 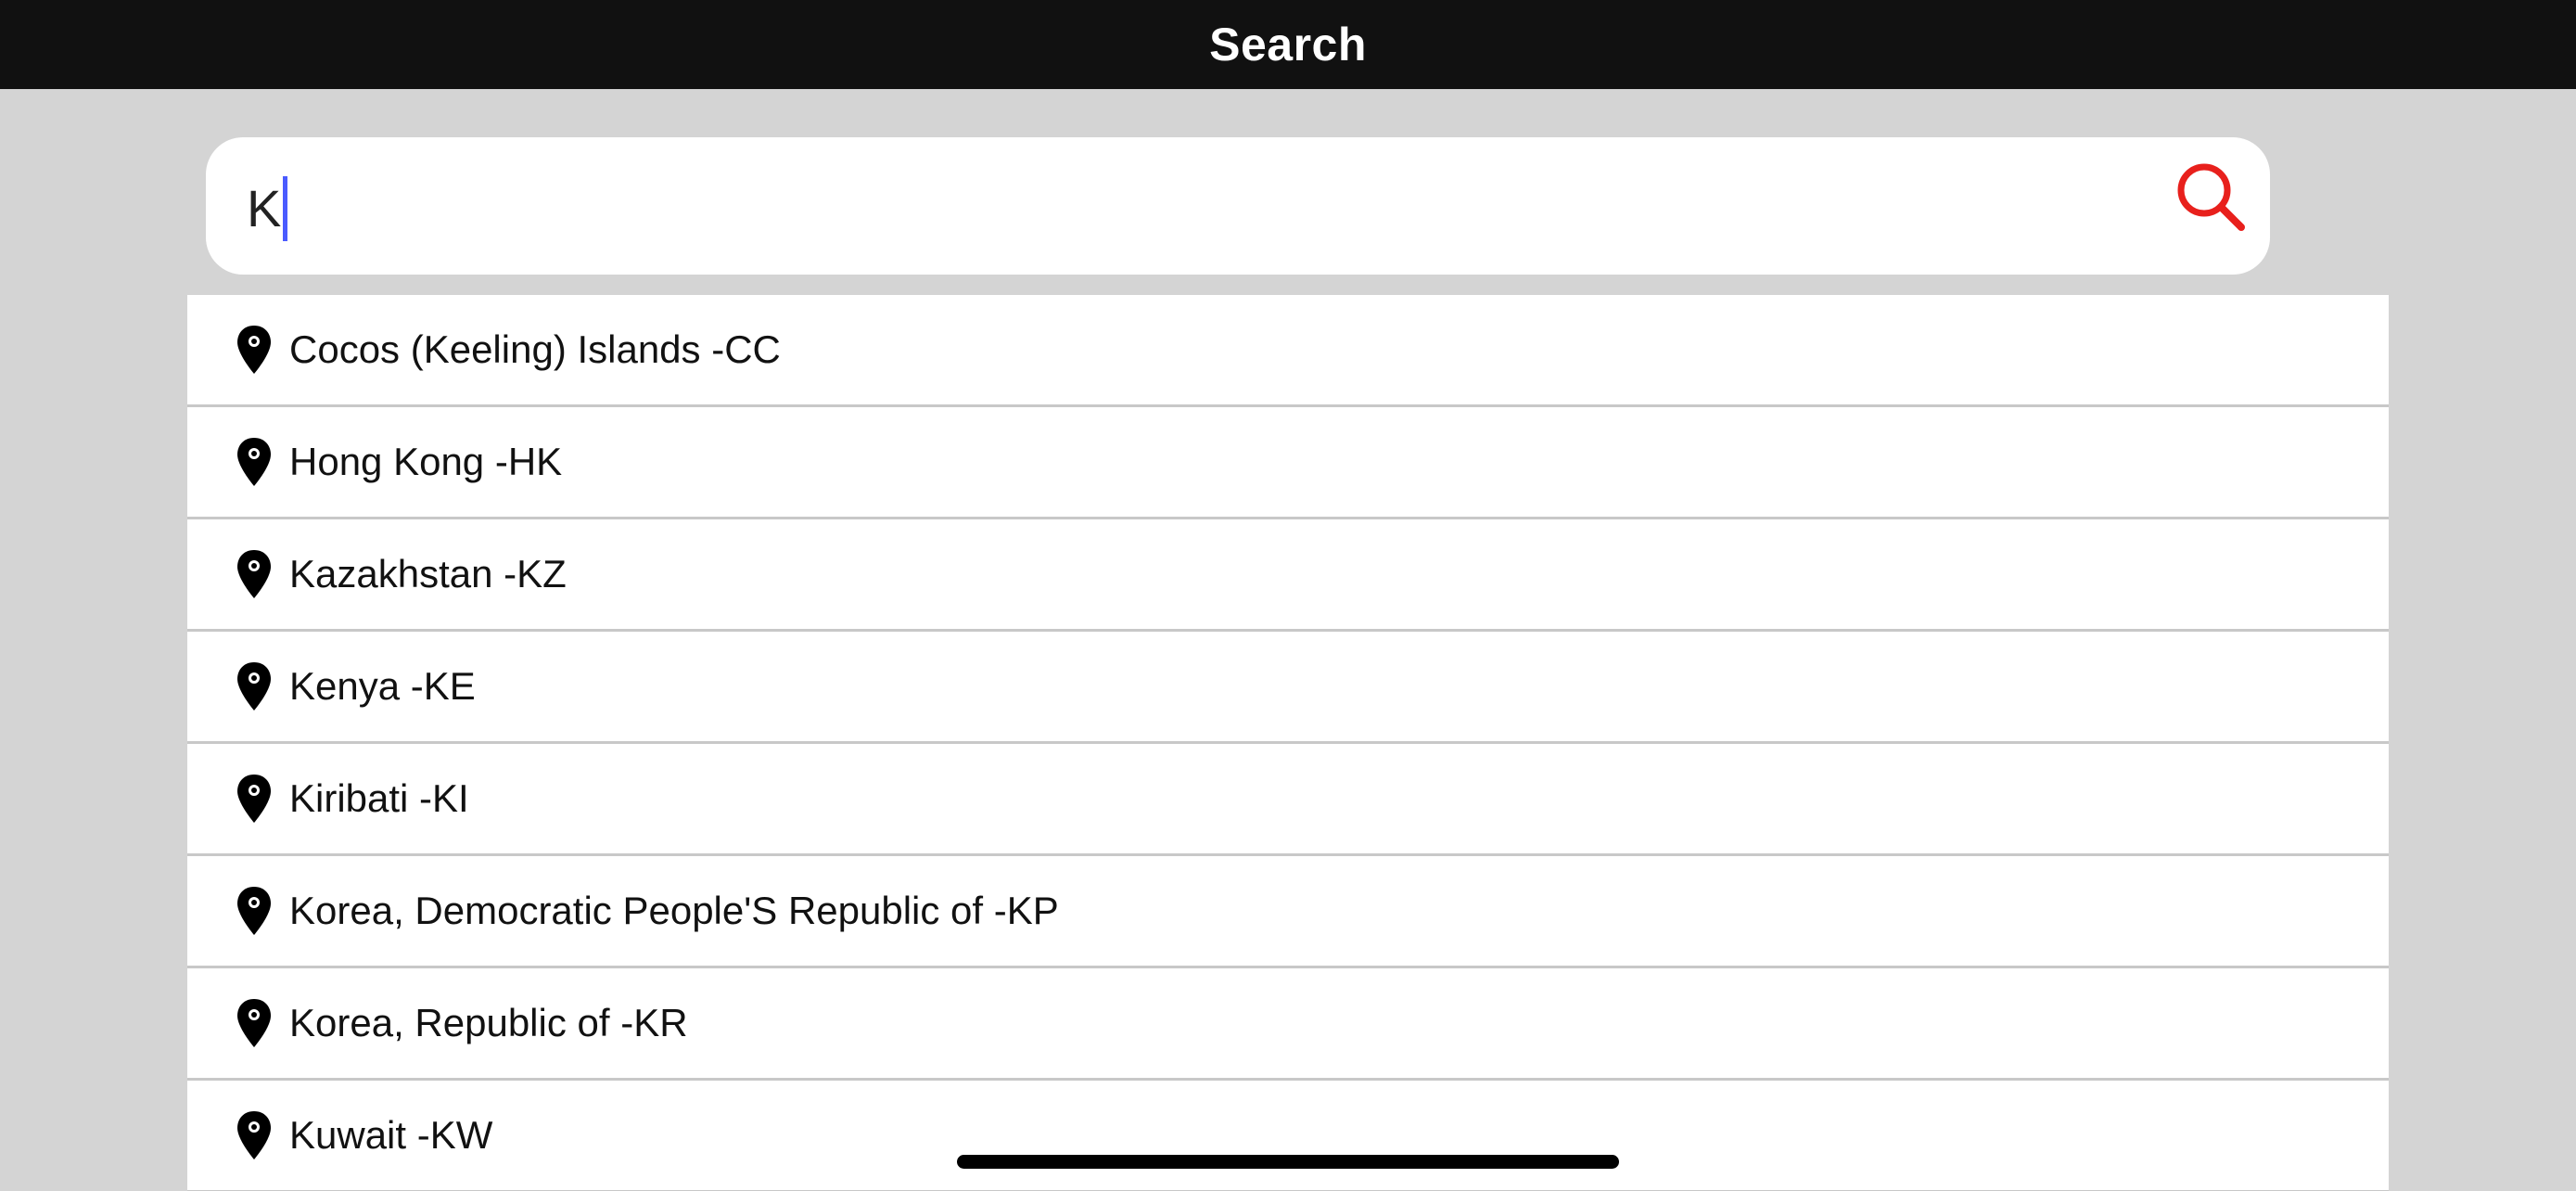 What do you see at coordinates (1288, 575) in the screenshot?
I see `list-item: Kazakhstan -KZ` at bounding box center [1288, 575].